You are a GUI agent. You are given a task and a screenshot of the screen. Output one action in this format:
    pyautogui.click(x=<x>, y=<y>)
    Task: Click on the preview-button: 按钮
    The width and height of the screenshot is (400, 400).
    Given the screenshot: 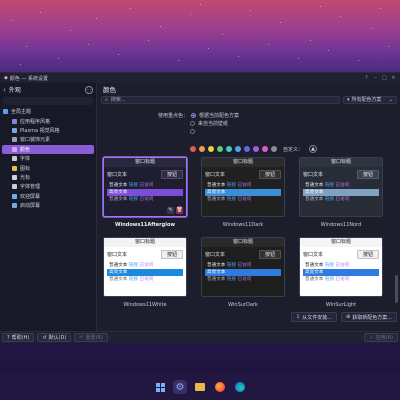 What is the action you would take?
    pyautogui.click(x=172, y=254)
    